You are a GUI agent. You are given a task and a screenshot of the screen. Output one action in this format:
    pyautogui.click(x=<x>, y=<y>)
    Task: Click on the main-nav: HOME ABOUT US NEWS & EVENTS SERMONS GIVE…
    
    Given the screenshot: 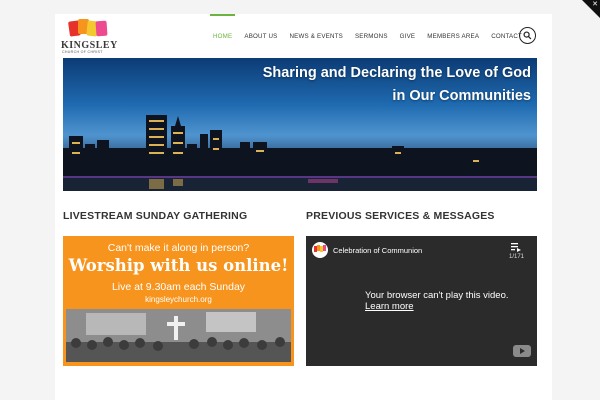 What is the action you would take?
    pyautogui.click(x=367, y=36)
    